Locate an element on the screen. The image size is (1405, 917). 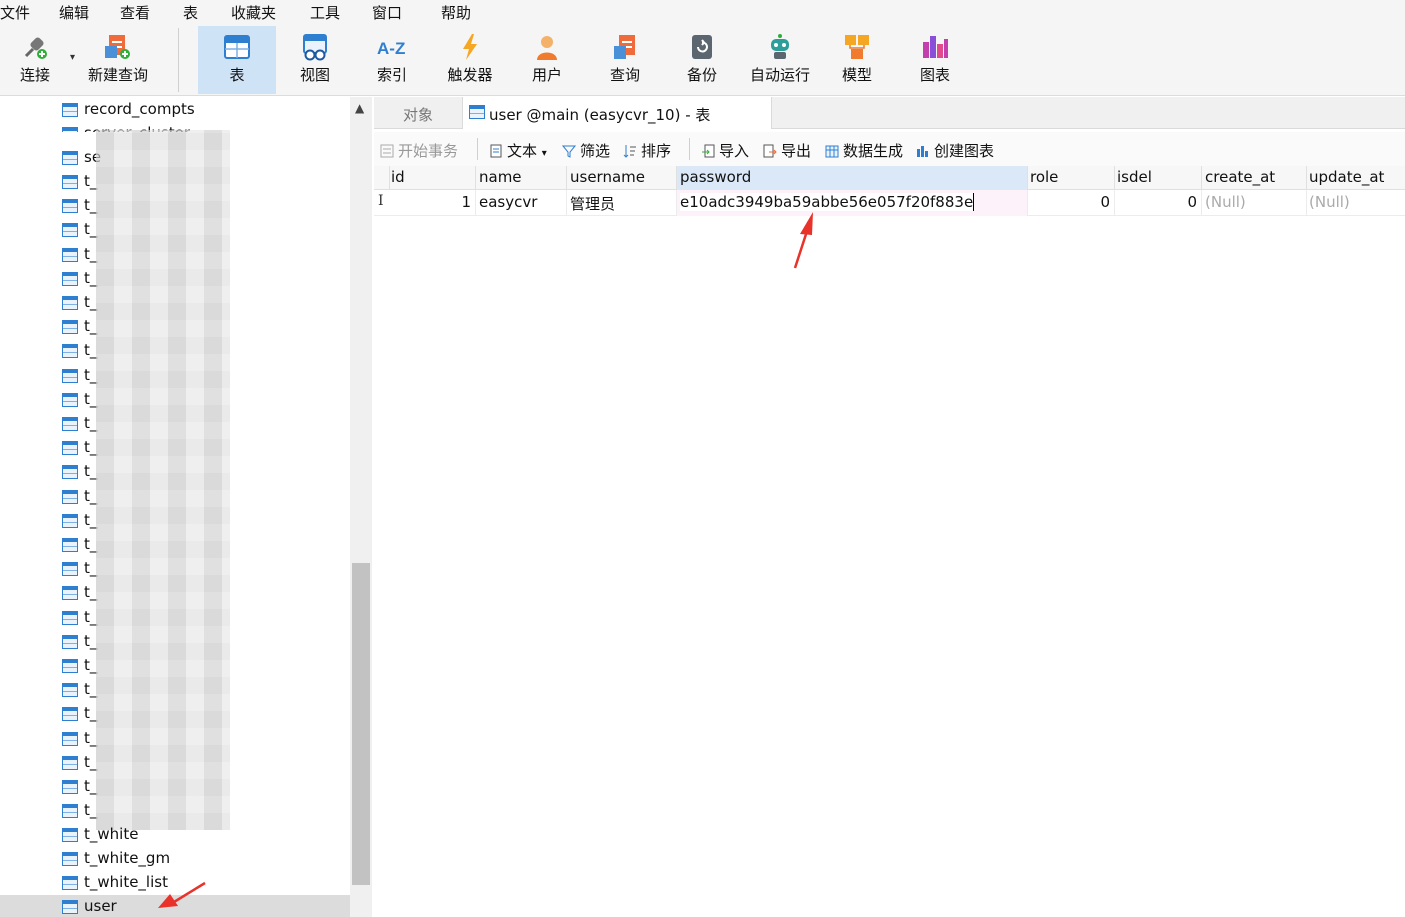
query-button: 查询 is located at coordinates (625, 60).